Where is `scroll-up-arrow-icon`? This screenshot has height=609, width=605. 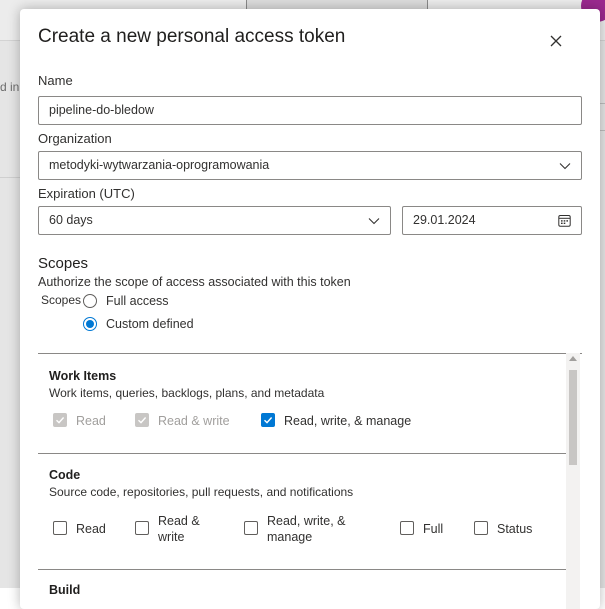 scroll-up-arrow-icon is located at coordinates (573, 358).